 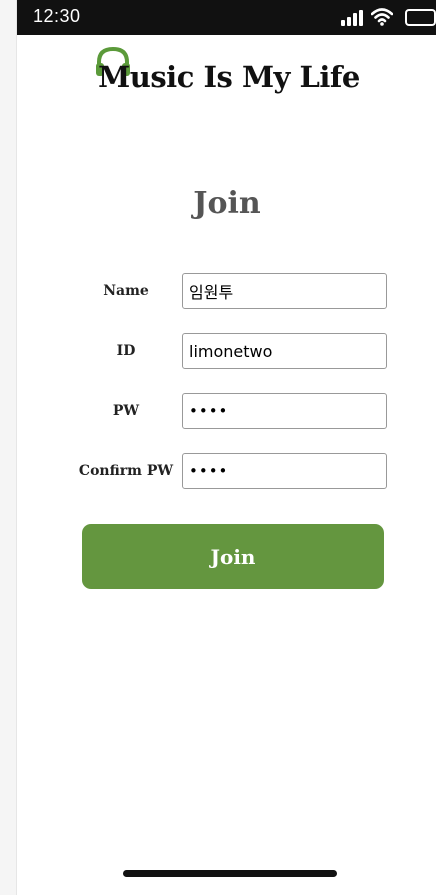 What do you see at coordinates (226, 17) in the screenshot?
I see `status-bar: 12:30` at bounding box center [226, 17].